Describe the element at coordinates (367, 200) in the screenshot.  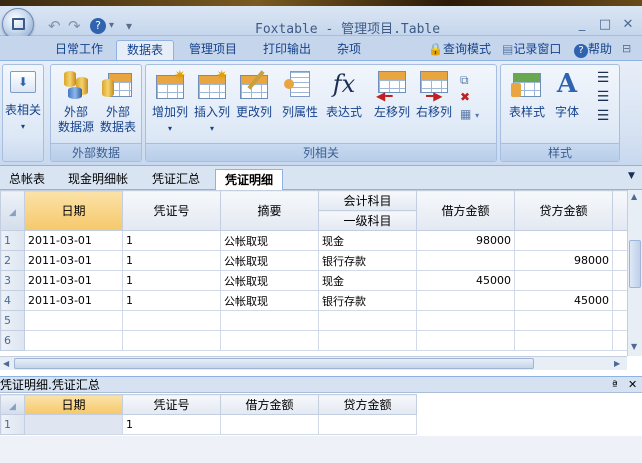
I see `column-header-group-account: 会计科目` at that location.